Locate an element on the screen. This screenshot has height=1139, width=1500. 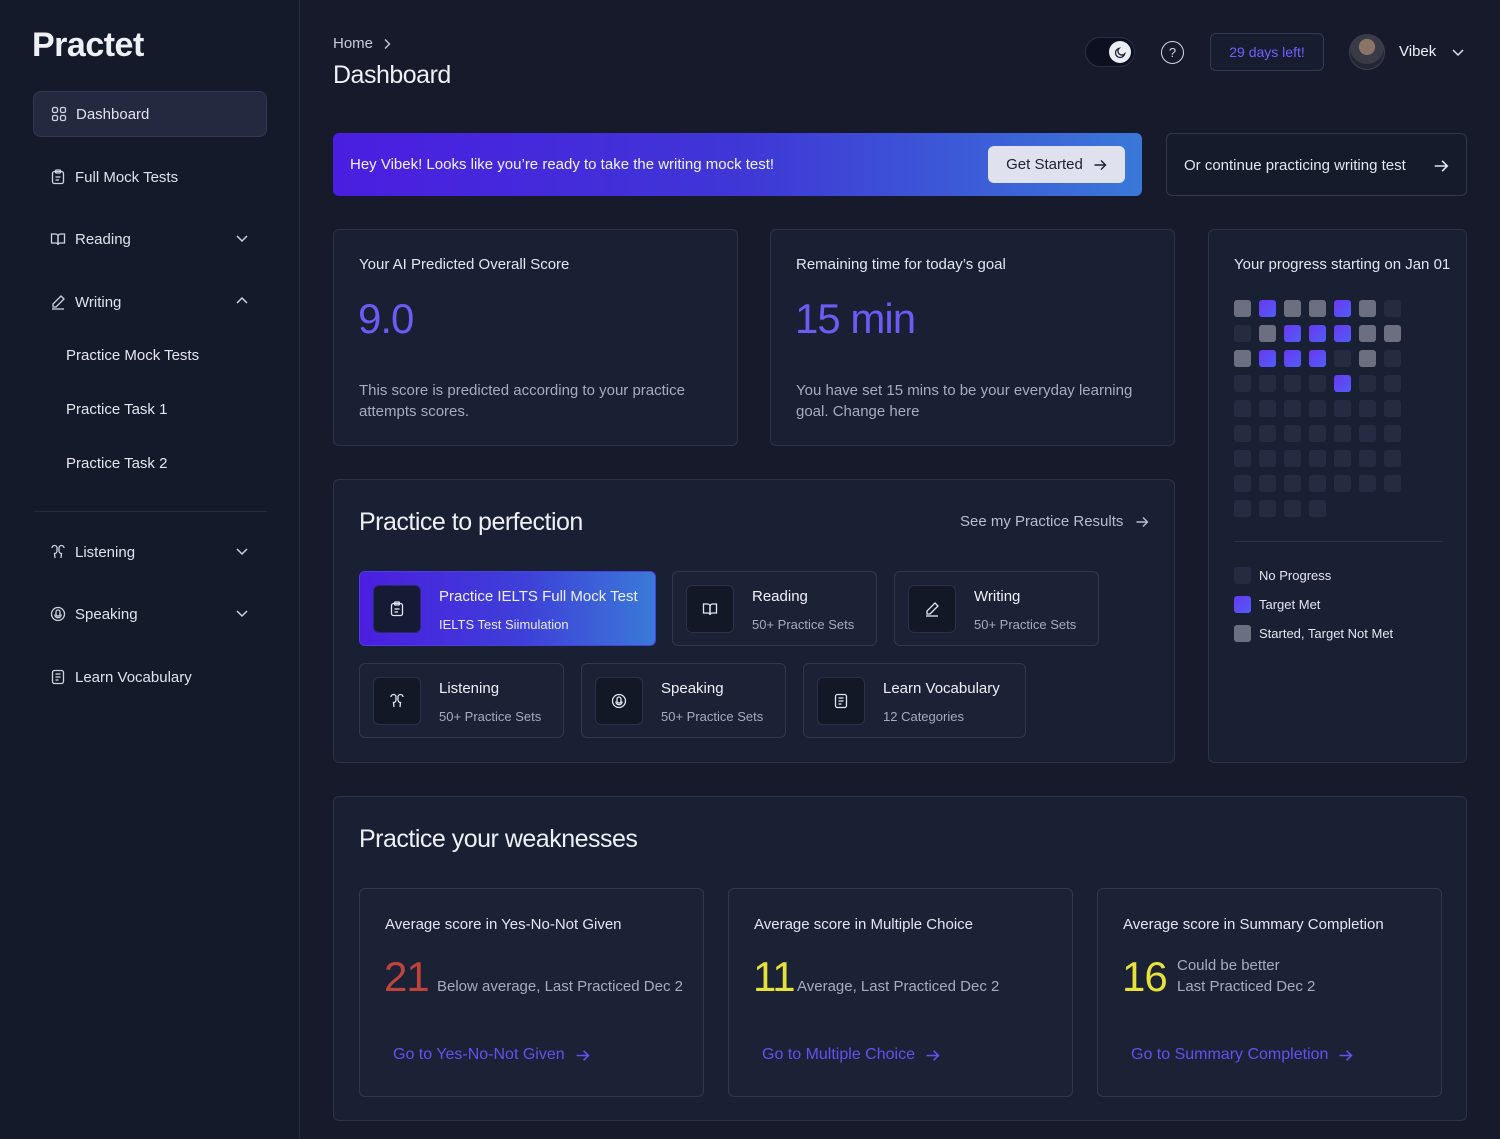
sidebar-subitem-practice-mock-tests: Practice Mock Tests is located at coordinates (132, 355).